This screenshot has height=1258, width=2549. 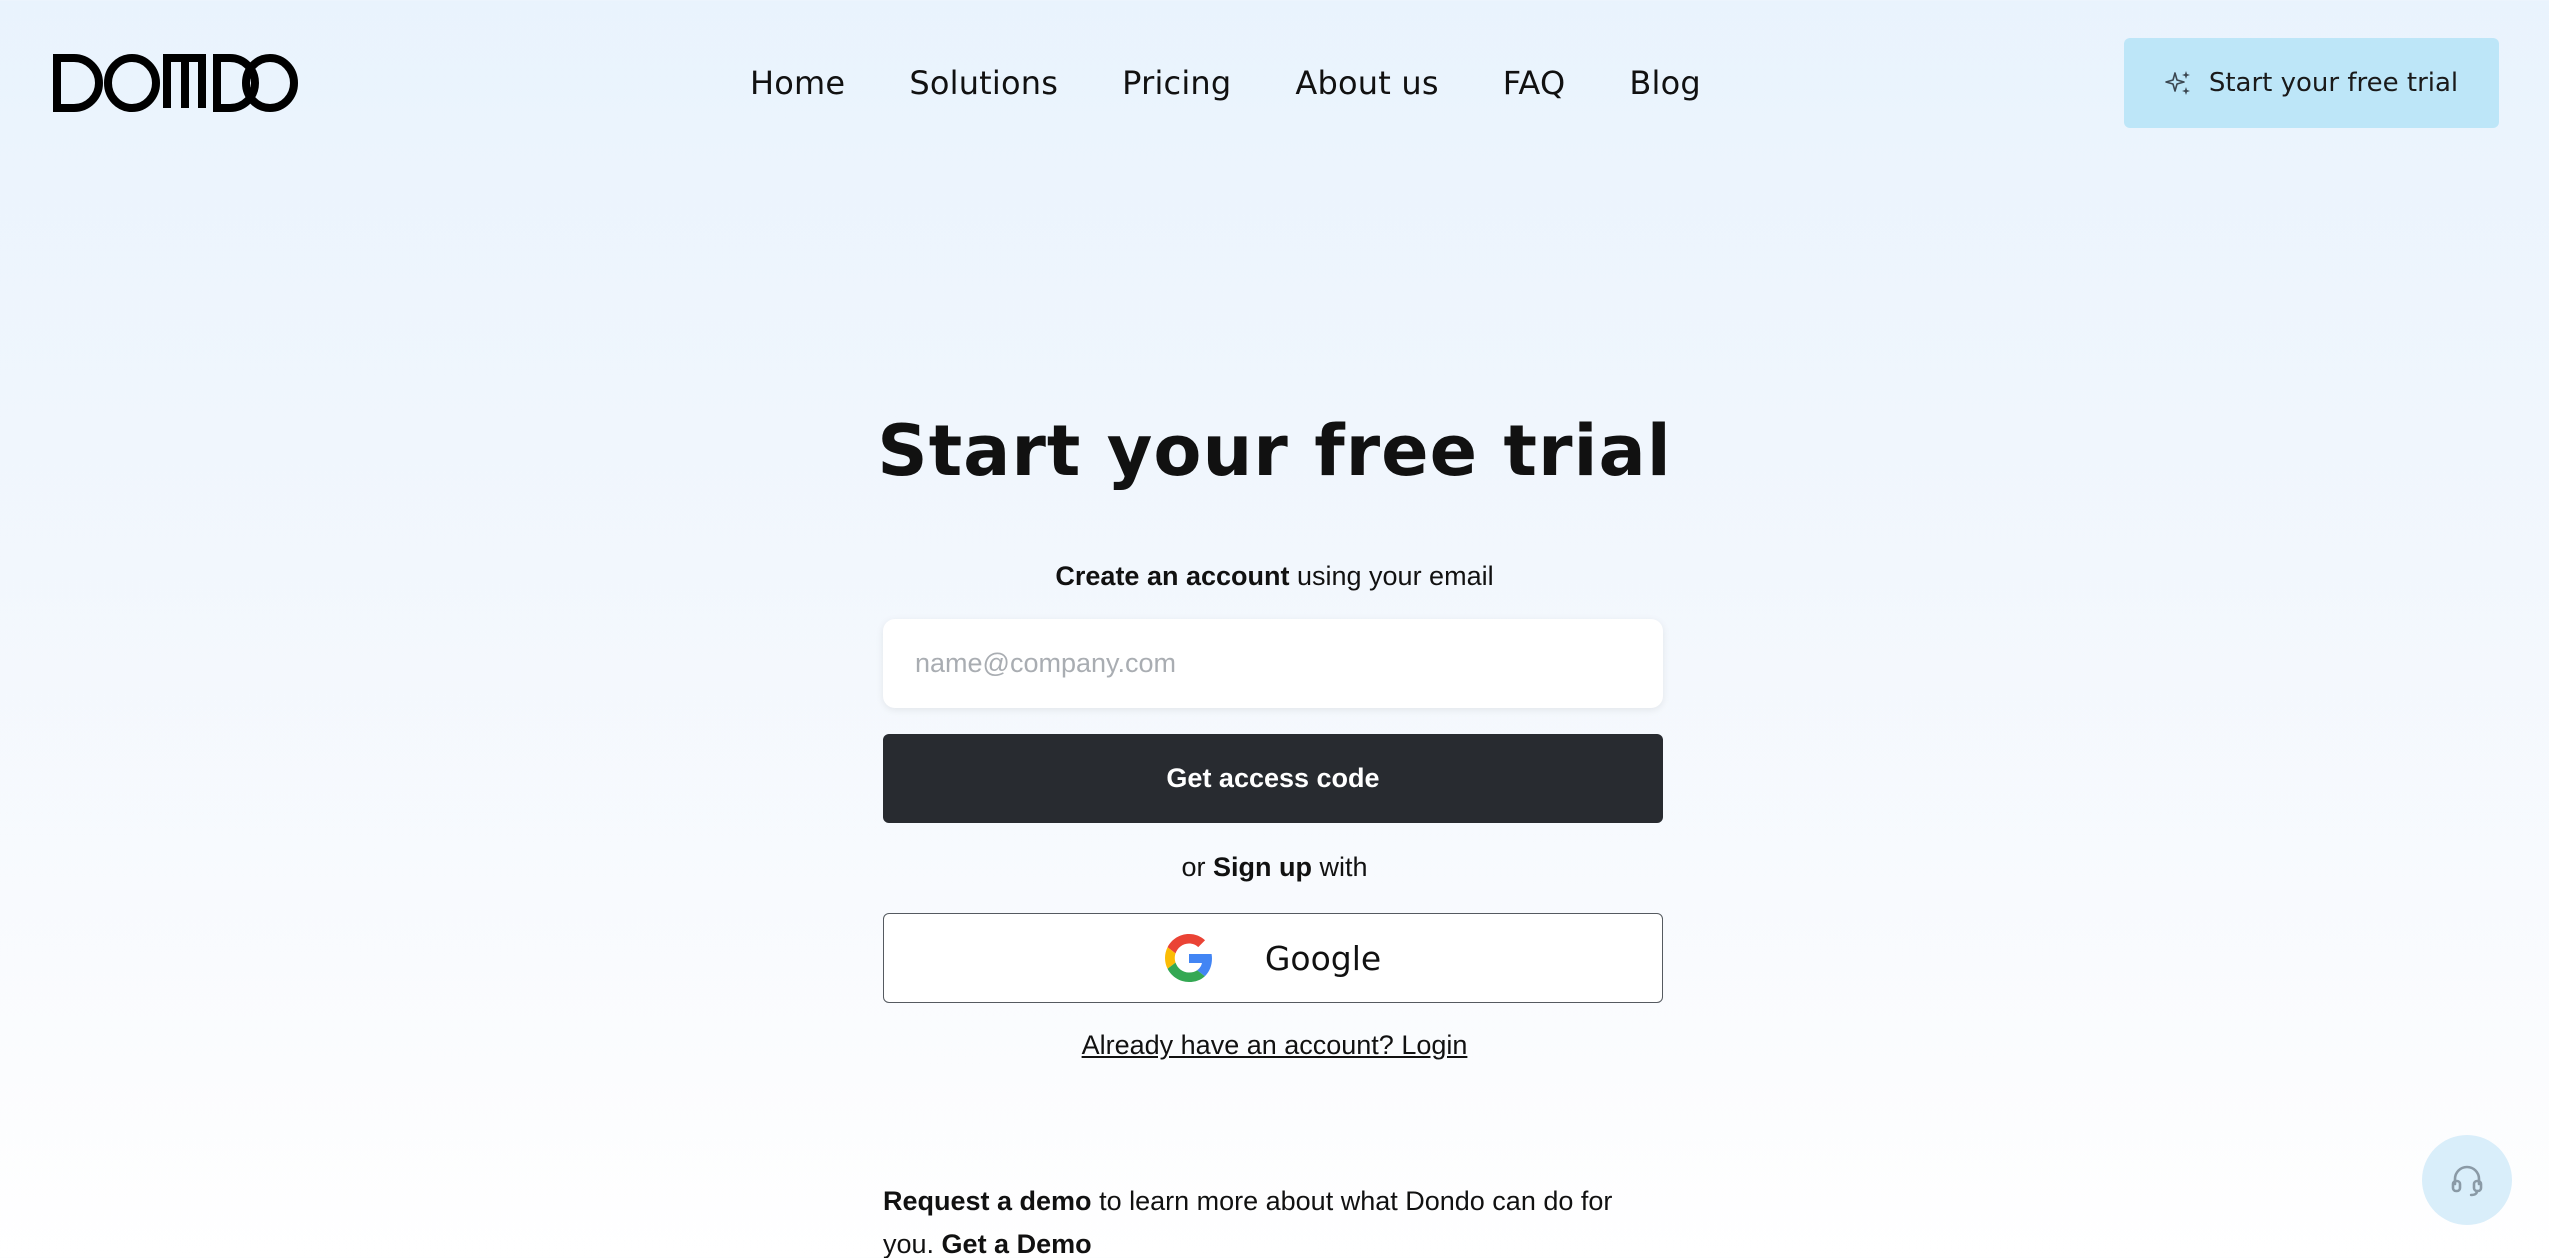 I want to click on signup-subtitle: Create an account using your email, so click(x=1274, y=576).